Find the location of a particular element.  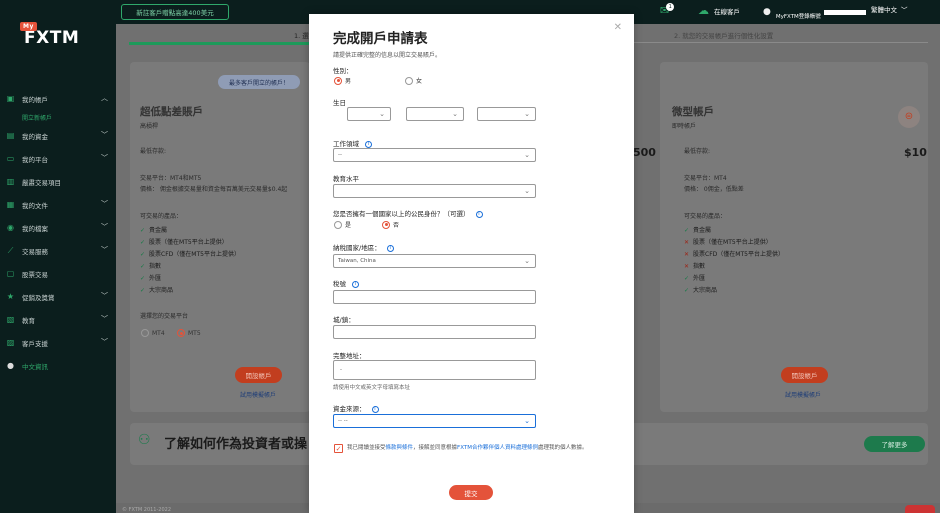

promo-banner: 新註客戶贈點高達400美元 is located at coordinates (175, 12).